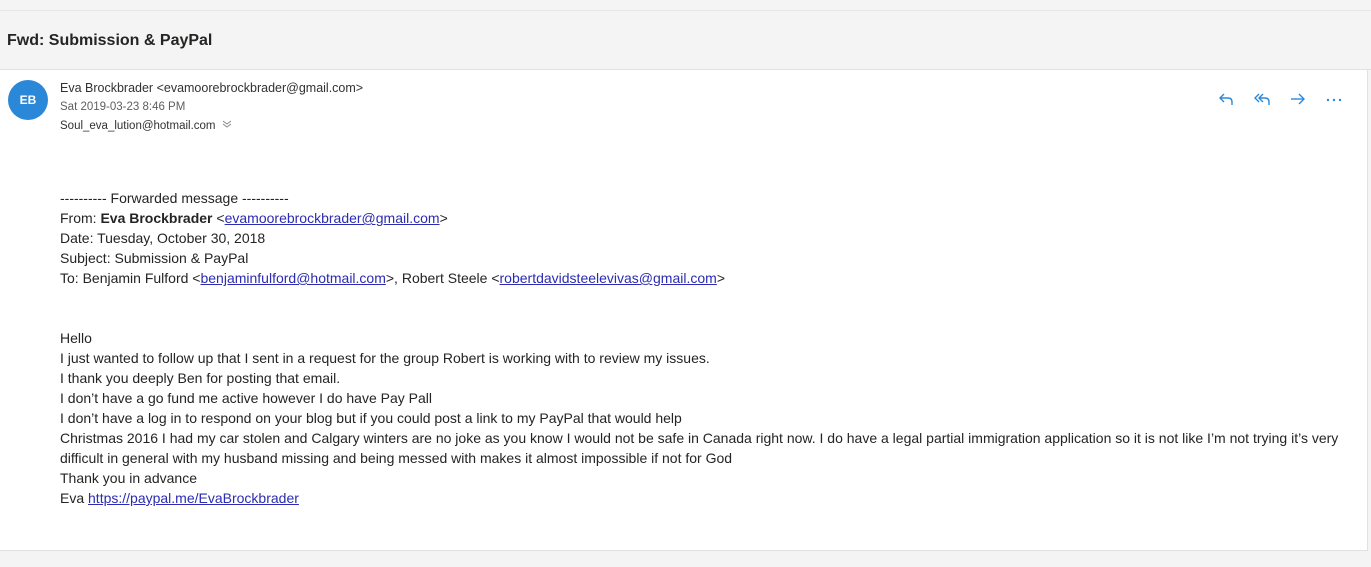 The width and height of the screenshot is (1371, 567). What do you see at coordinates (163, 238) in the screenshot?
I see `forward-date: Date: Tuesday, October 30, 2018` at bounding box center [163, 238].